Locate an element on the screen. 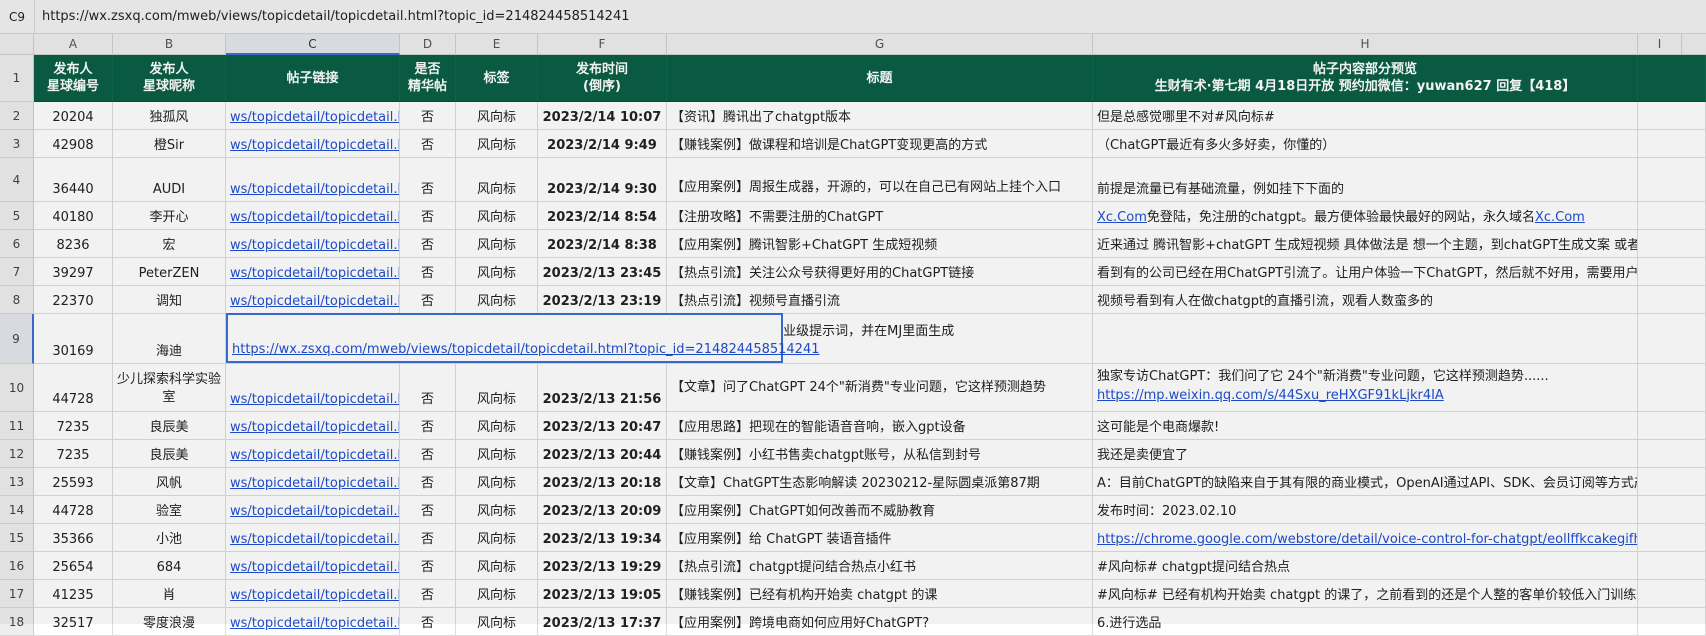 The image size is (1706, 636). cell-g: 【注册攻略】不需要注册的ChatGPT is located at coordinates (880, 216).